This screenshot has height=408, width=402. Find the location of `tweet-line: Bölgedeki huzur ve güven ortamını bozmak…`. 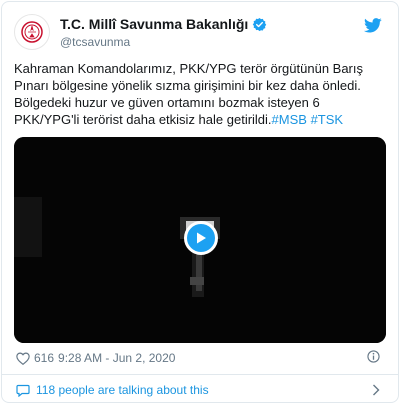

tweet-line: Bölgedeki huzur ve güven ortamını bozmak… is located at coordinates (167, 102).